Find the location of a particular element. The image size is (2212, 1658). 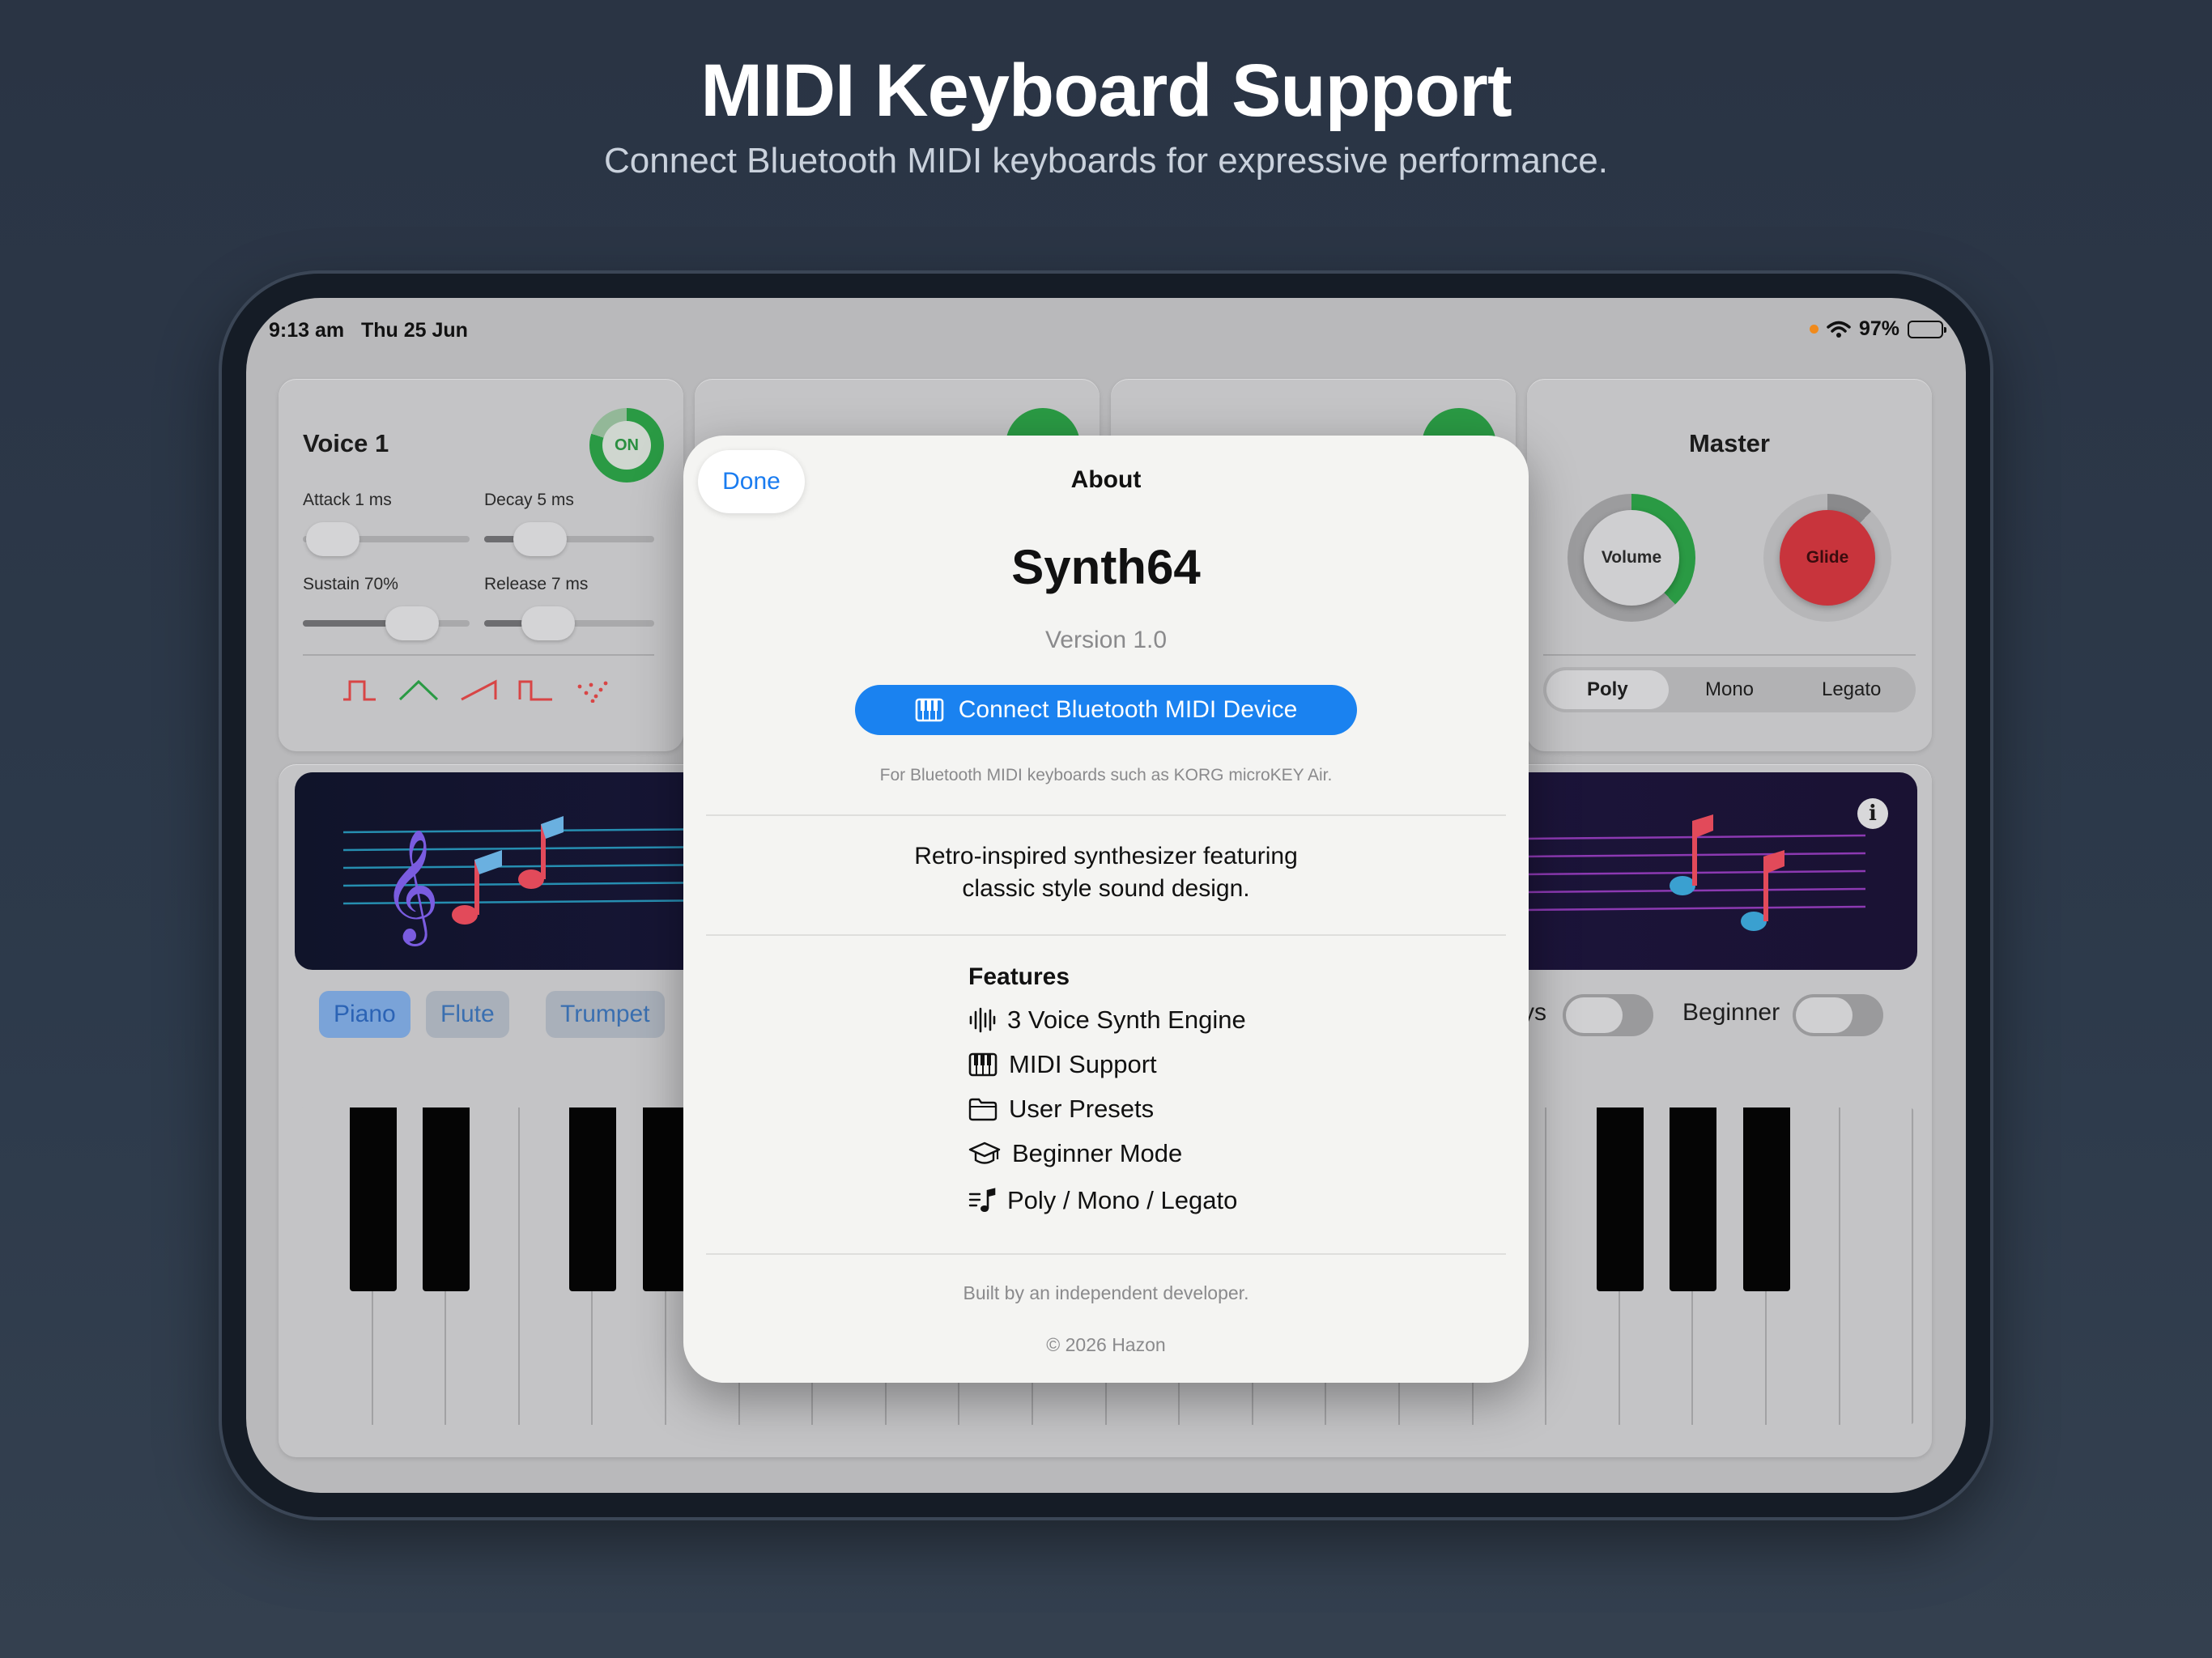

info-icon: i is located at coordinates (1873, 813).